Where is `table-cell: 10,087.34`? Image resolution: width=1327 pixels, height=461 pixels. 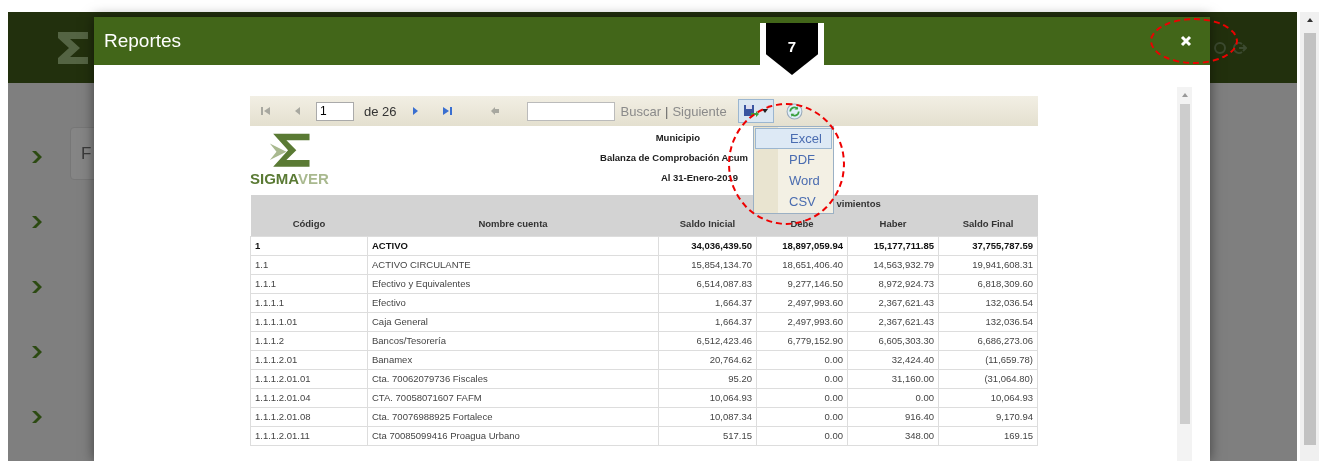 table-cell: 10,087.34 is located at coordinates (707, 416).